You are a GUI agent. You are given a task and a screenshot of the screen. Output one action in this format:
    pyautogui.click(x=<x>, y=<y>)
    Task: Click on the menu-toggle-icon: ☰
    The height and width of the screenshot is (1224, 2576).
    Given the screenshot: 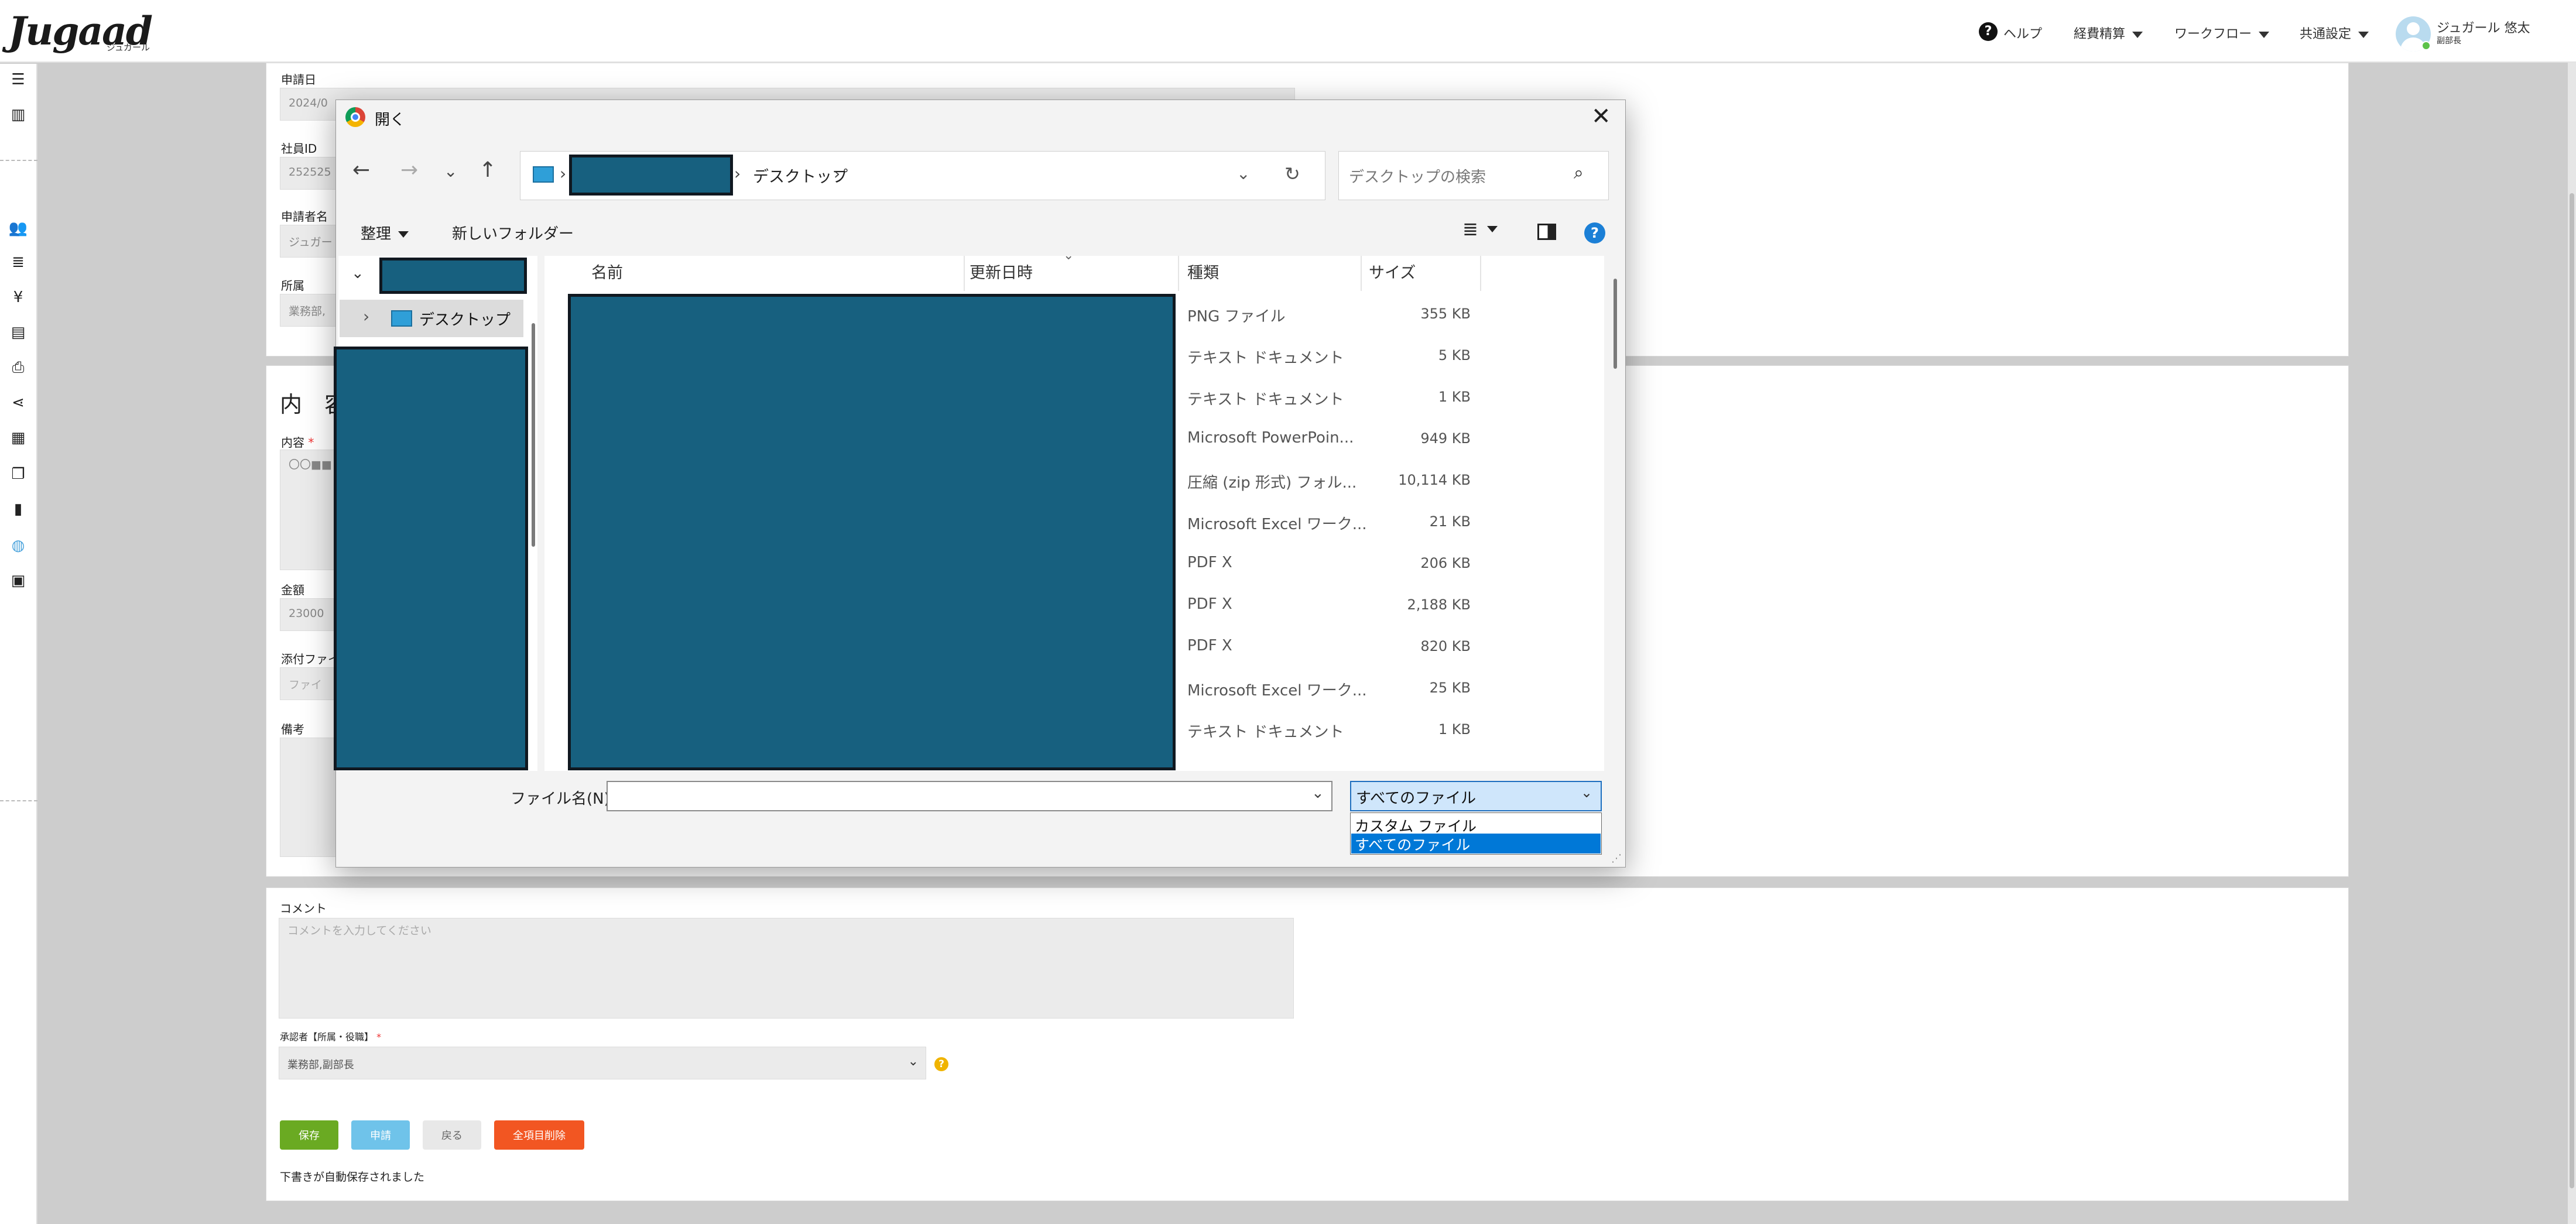 What is the action you would take?
    pyautogui.click(x=18, y=80)
    